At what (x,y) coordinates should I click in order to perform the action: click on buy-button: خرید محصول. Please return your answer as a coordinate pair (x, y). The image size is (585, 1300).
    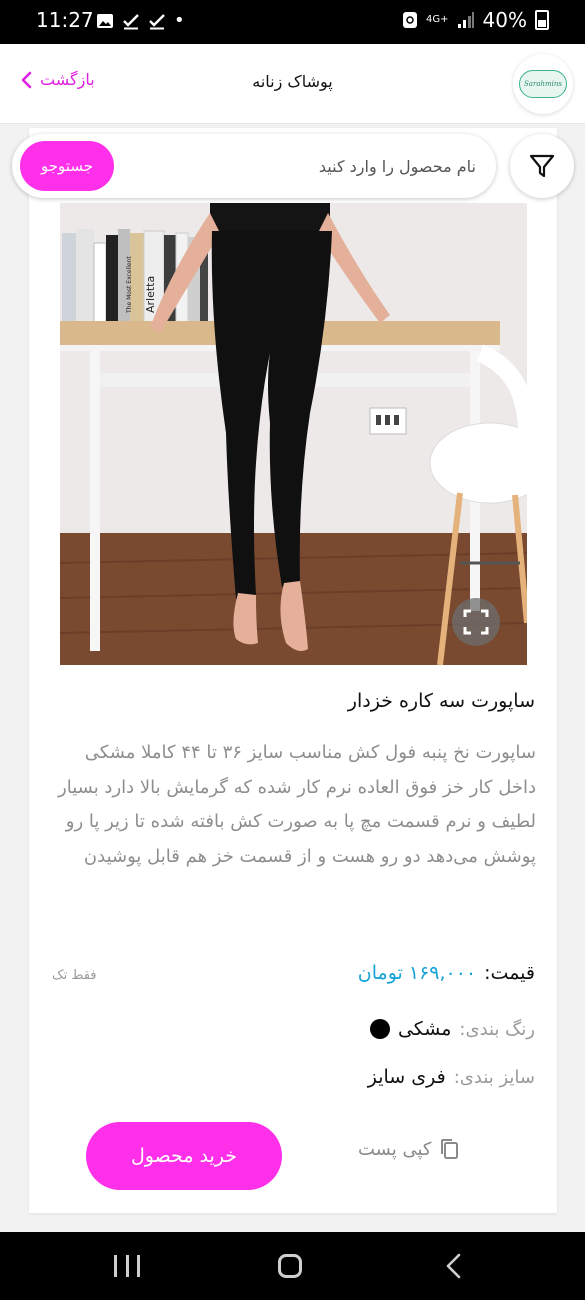
    Looking at the image, I should click on (184, 1156).